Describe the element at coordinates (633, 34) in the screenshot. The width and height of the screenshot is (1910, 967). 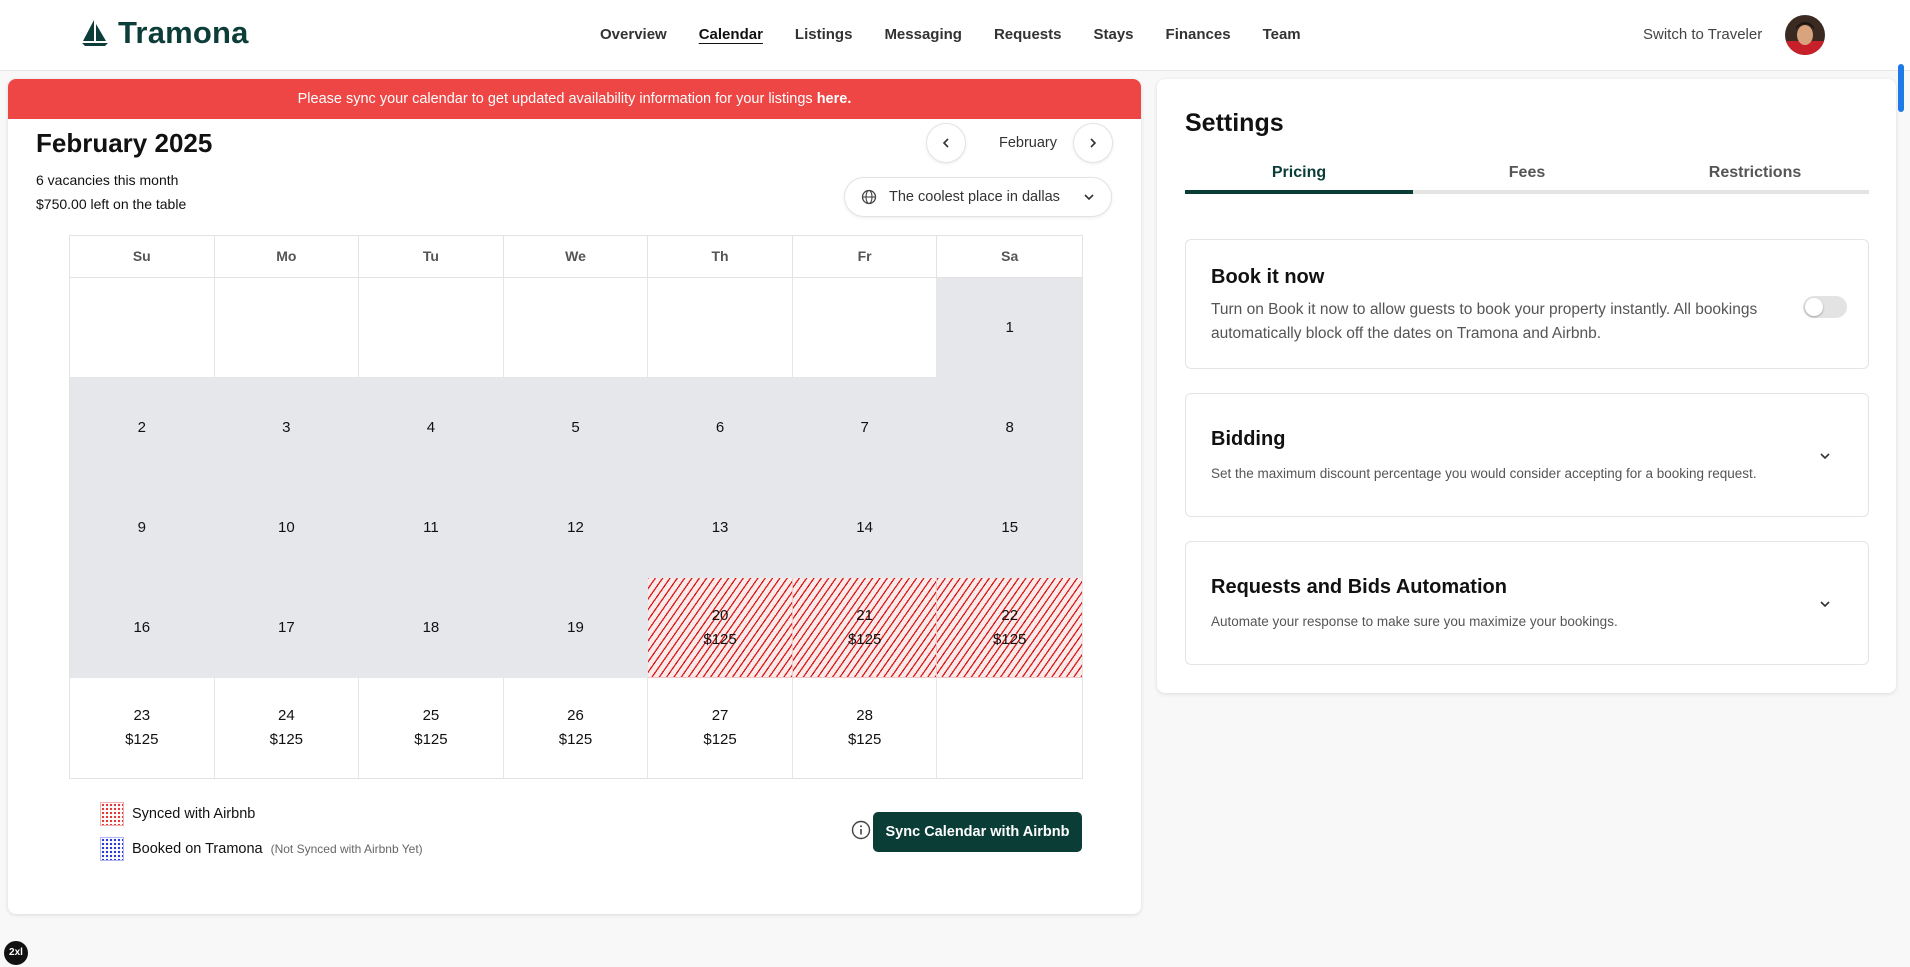
I see `nav-overview: Overview` at that location.